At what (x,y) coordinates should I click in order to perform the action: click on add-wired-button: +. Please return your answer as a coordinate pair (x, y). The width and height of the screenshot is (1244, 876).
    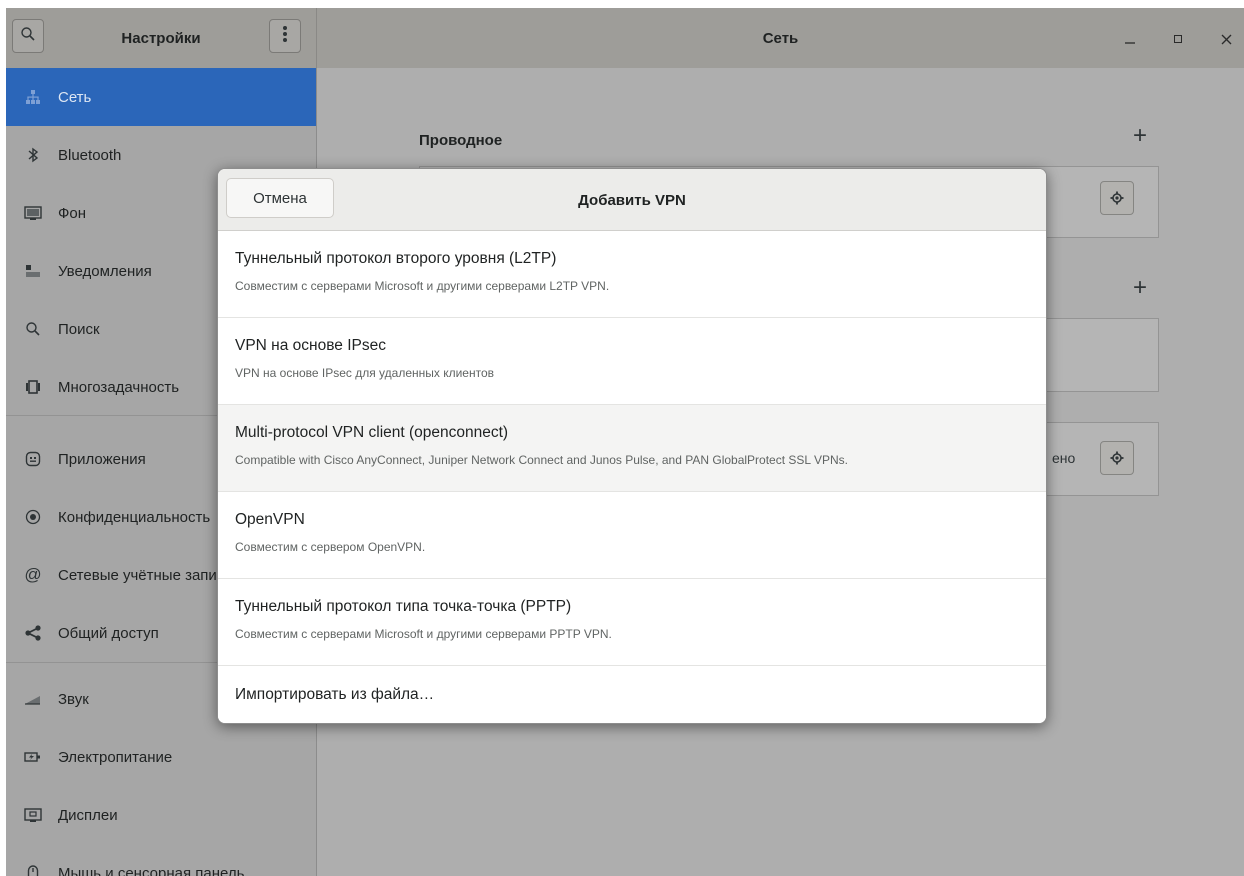
    Looking at the image, I should click on (1140, 136).